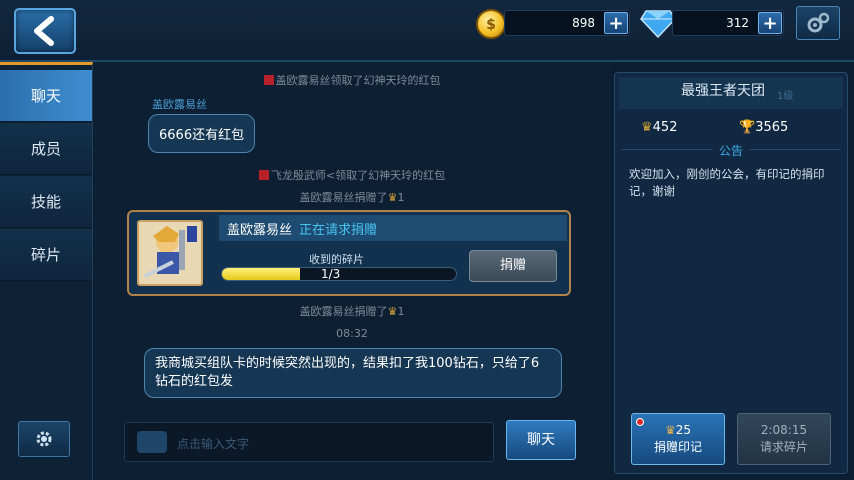 This screenshot has width=854, height=480. Describe the element at coordinates (513, 266) in the screenshot. I see `donate-button: 捐赠` at that location.